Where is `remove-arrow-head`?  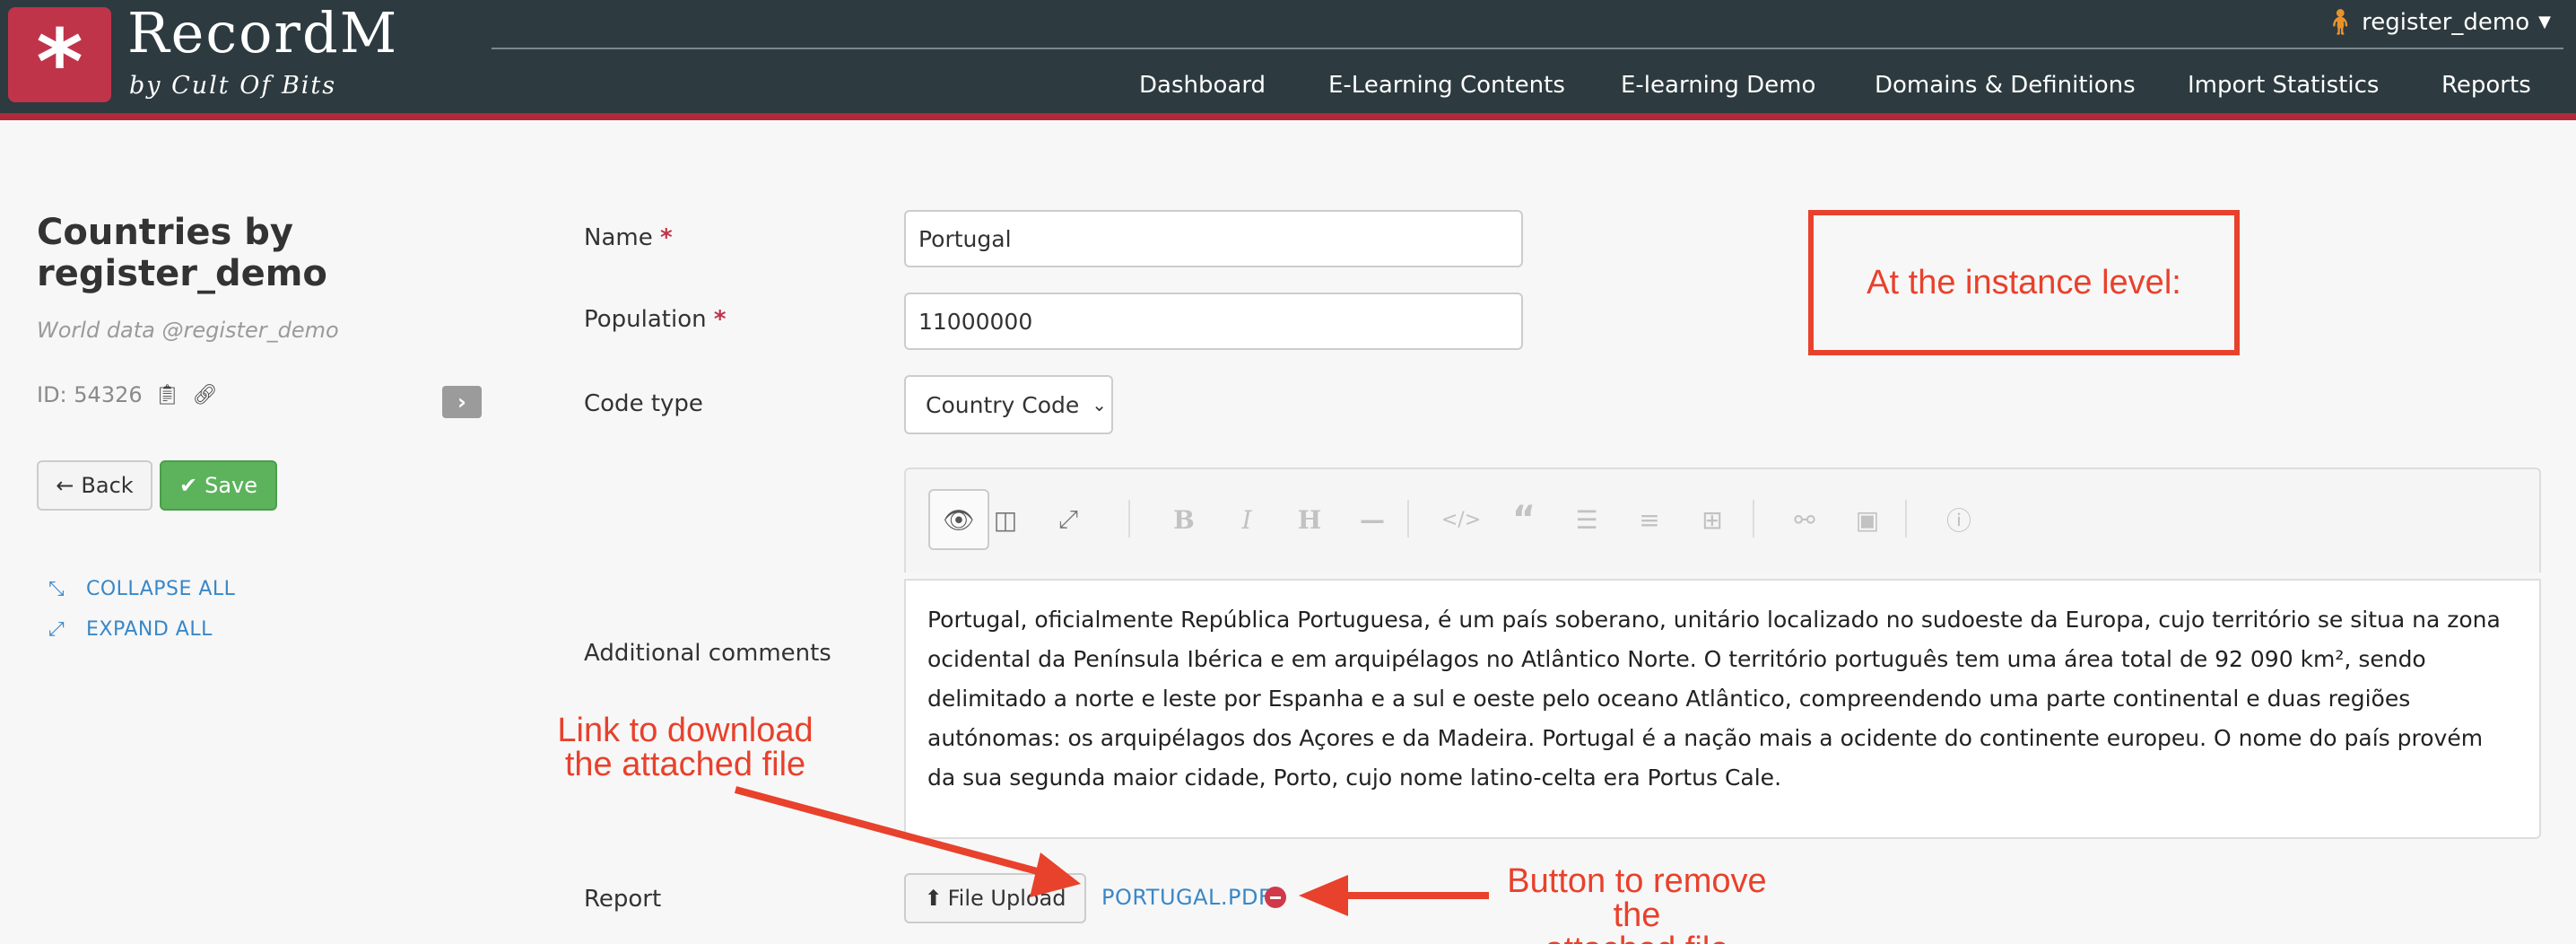 remove-arrow-head is located at coordinates (1323, 895).